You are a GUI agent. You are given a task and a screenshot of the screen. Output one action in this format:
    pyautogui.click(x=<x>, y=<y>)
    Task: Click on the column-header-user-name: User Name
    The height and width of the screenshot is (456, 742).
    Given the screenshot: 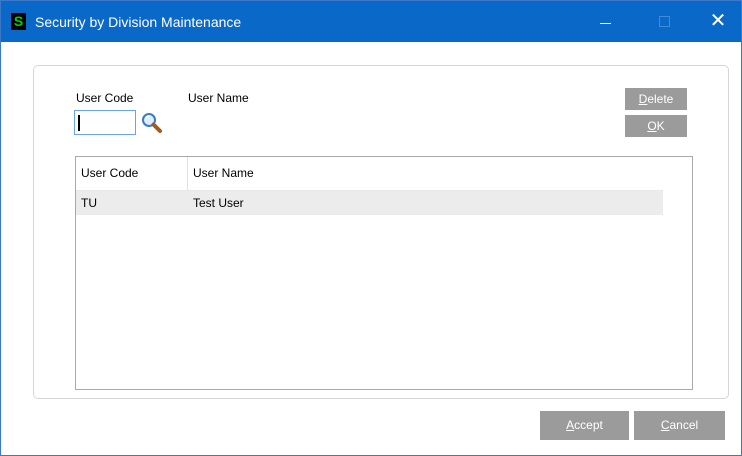 What is the action you would take?
    pyautogui.click(x=223, y=173)
    